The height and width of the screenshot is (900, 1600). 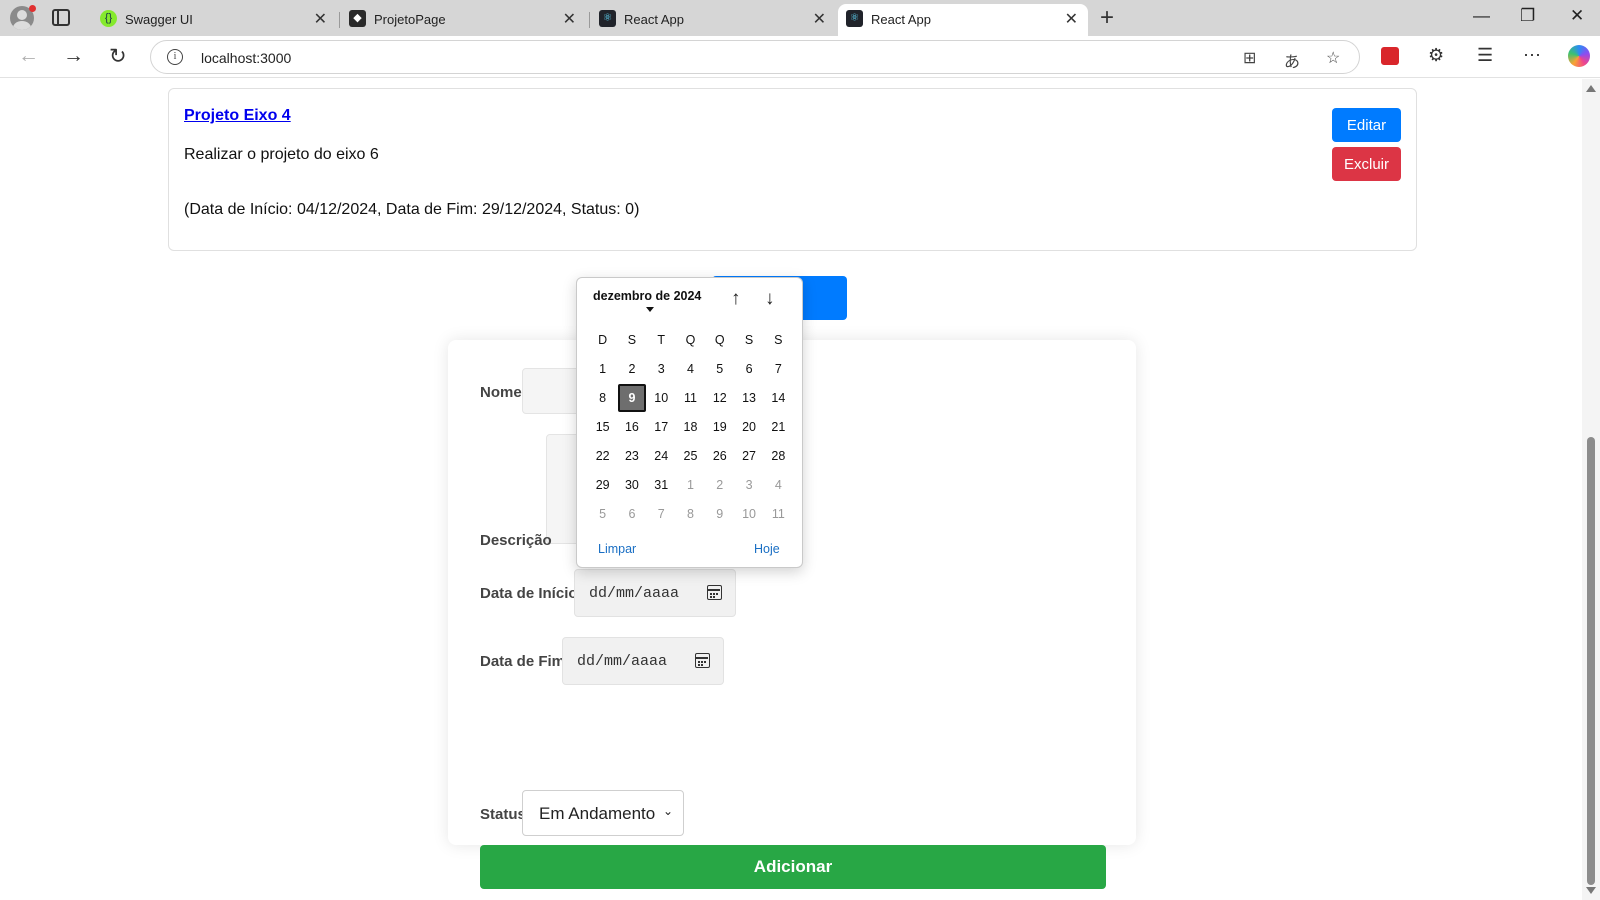 What do you see at coordinates (1481, 16) in the screenshot?
I see `minimize-icon: —` at bounding box center [1481, 16].